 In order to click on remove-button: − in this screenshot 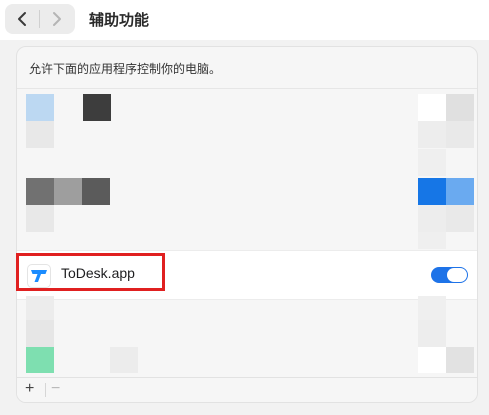, I will do `click(55, 389)`.